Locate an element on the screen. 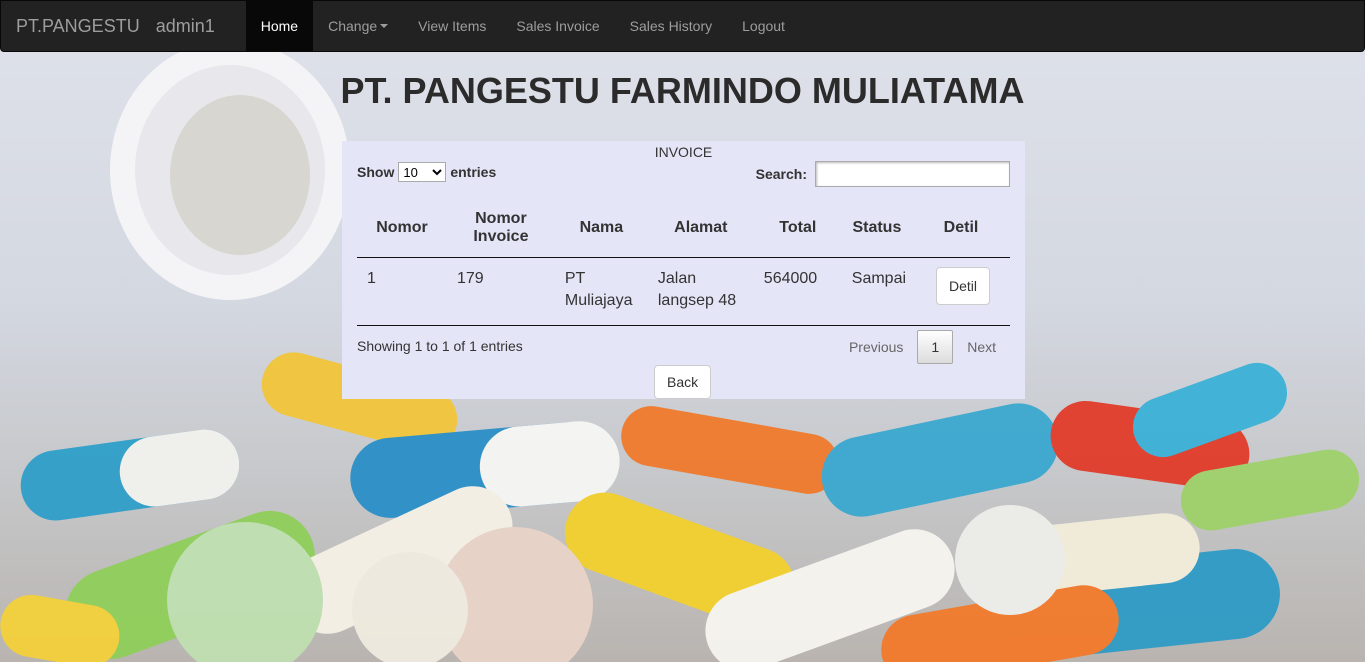  cell-nomor-invoice: 179 is located at coordinates (500, 291).